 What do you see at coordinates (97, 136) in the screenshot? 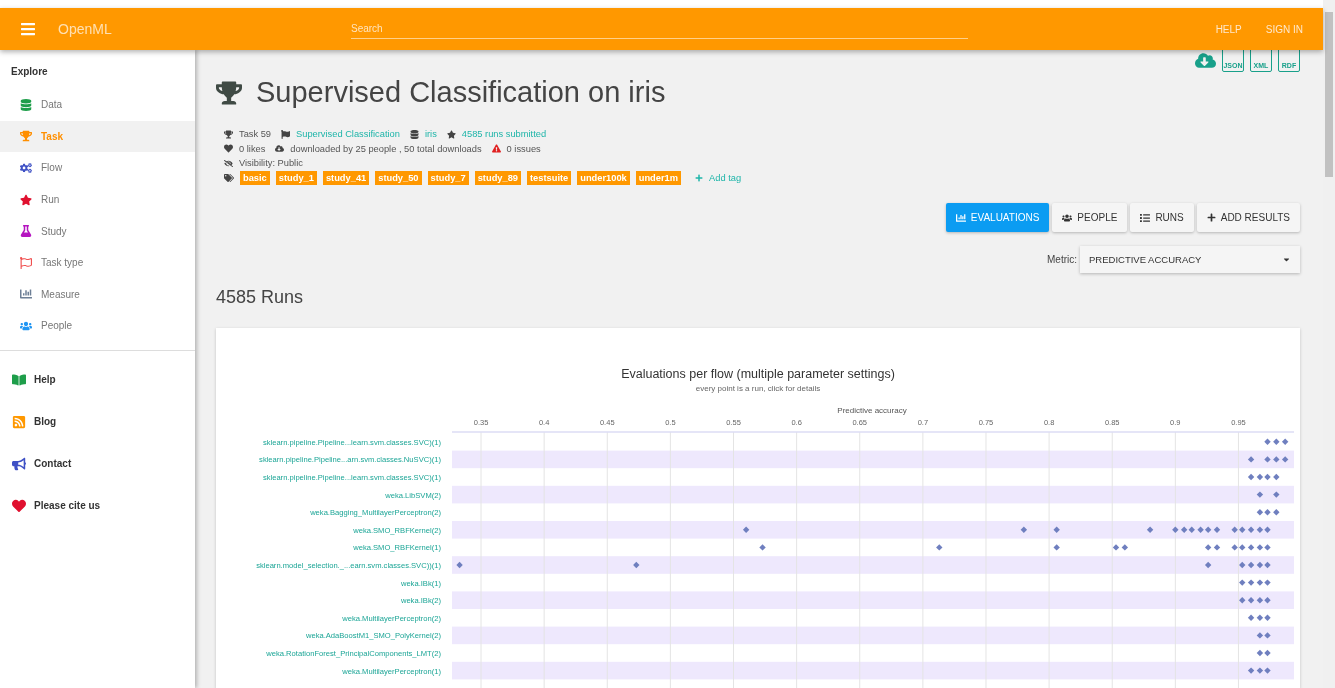
I see `sidebar-item: Task` at bounding box center [97, 136].